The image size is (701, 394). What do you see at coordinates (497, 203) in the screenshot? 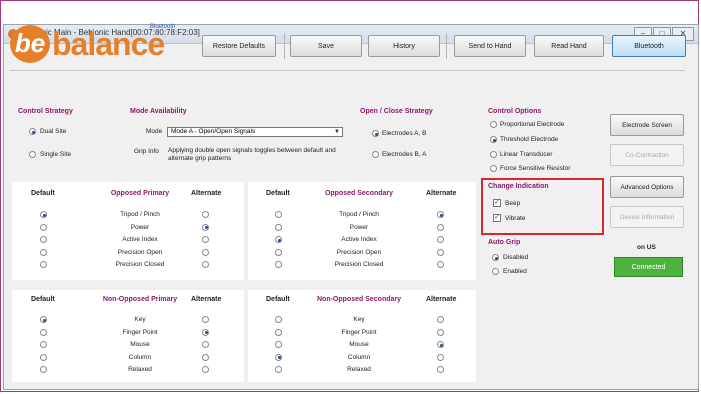
I see `beep-checkbox: ✓` at bounding box center [497, 203].